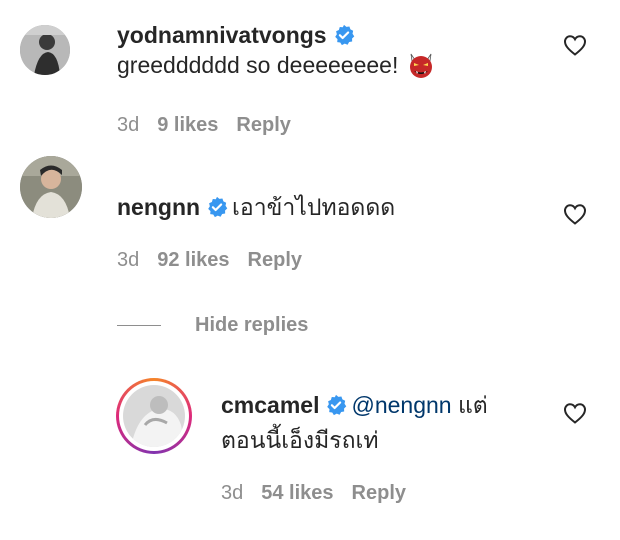 The width and height of the screenshot is (620, 540). What do you see at coordinates (421, 65) in the screenshot?
I see `ogre-mask-icon` at bounding box center [421, 65].